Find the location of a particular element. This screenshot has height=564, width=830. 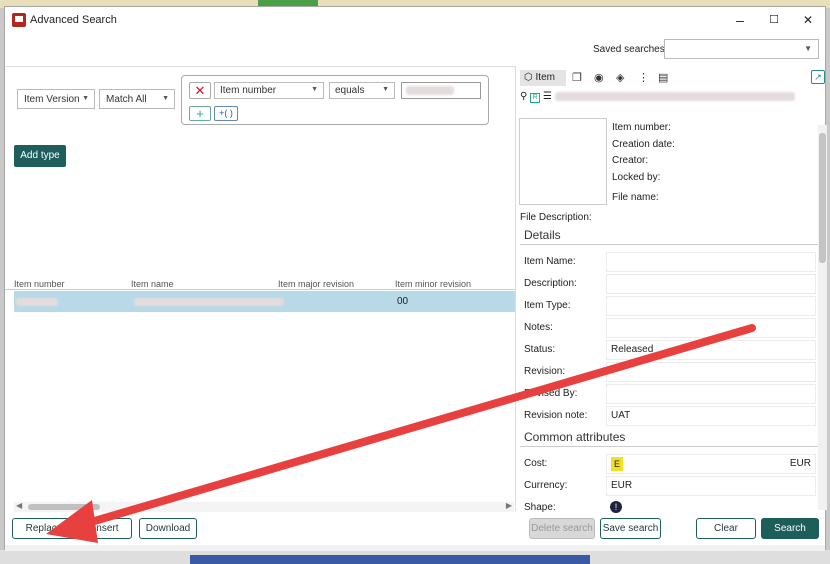

field-label: Status: is located at coordinates (540, 349).